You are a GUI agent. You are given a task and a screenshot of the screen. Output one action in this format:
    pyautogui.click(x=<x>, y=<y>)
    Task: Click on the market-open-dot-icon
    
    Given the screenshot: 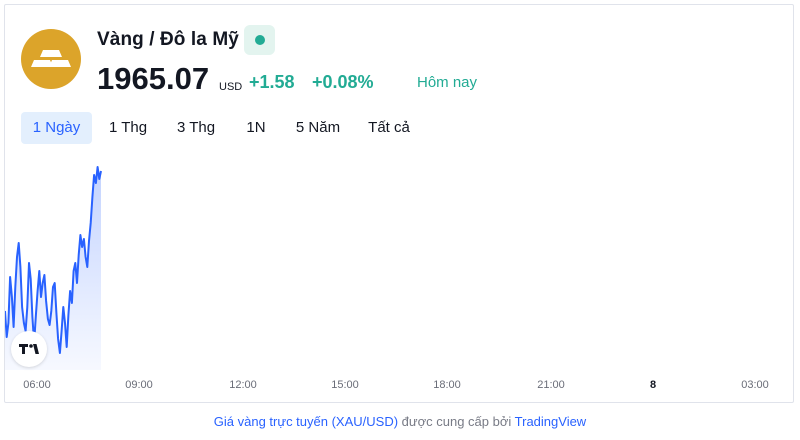 What is the action you would take?
    pyautogui.click(x=260, y=40)
    